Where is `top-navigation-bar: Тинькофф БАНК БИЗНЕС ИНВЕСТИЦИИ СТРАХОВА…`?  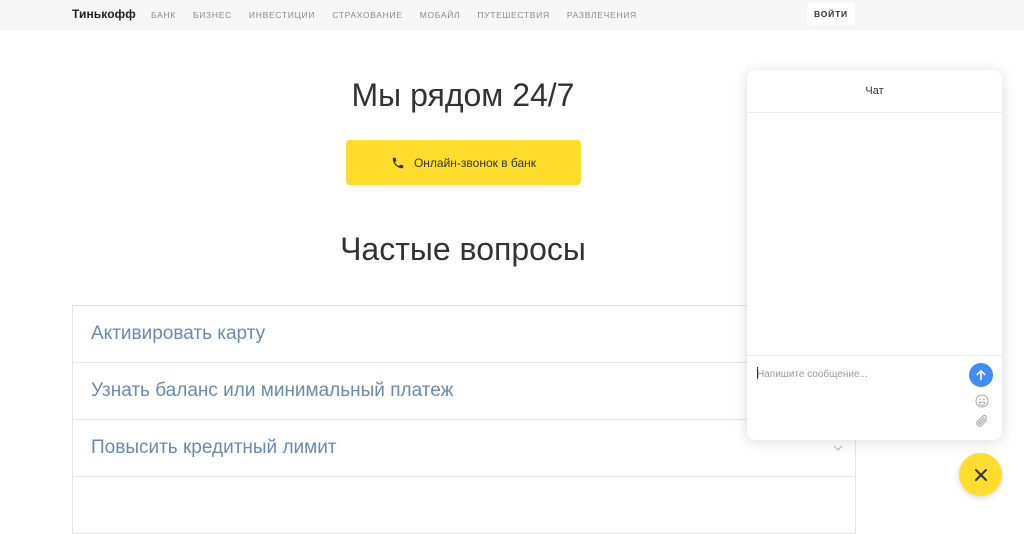 top-navigation-bar: Тинькофф БАНК БИЗНЕС ИНВЕСТИЦИИ СТРАХОВА… is located at coordinates (512, 15).